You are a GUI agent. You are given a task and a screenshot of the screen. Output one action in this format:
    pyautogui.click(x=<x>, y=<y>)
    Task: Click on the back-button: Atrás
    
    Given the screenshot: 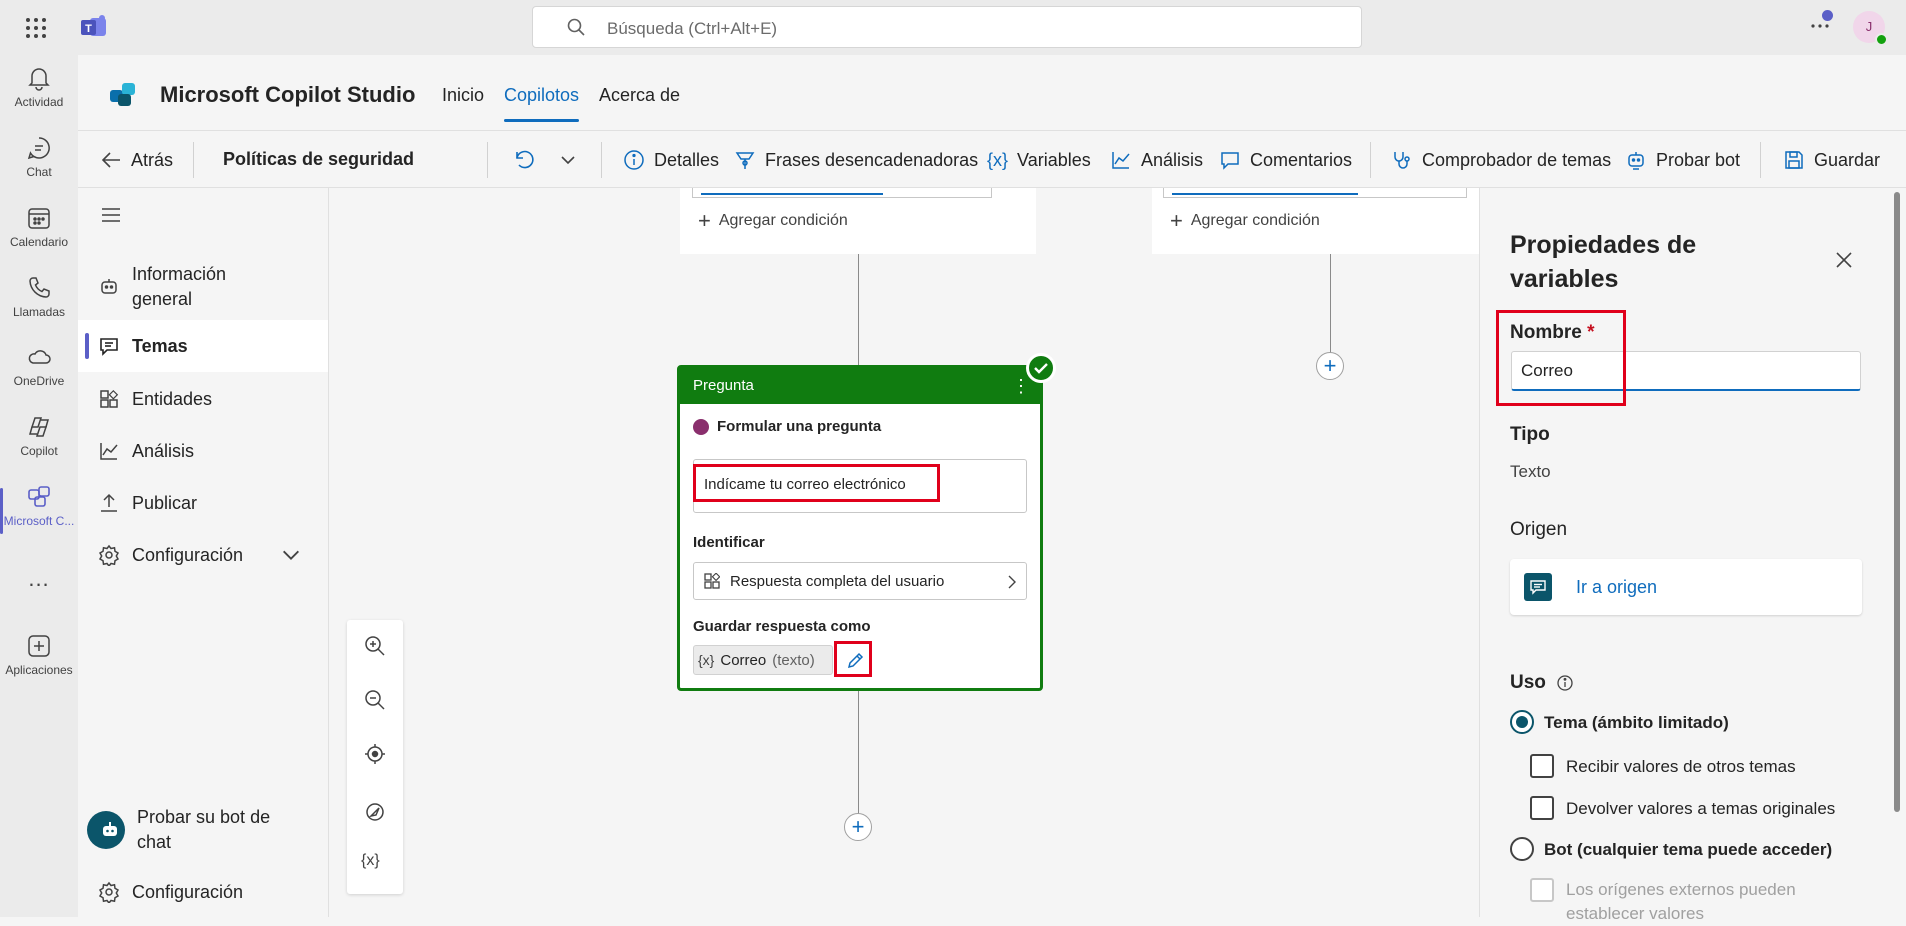 What is the action you would take?
    pyautogui.click(x=136, y=160)
    